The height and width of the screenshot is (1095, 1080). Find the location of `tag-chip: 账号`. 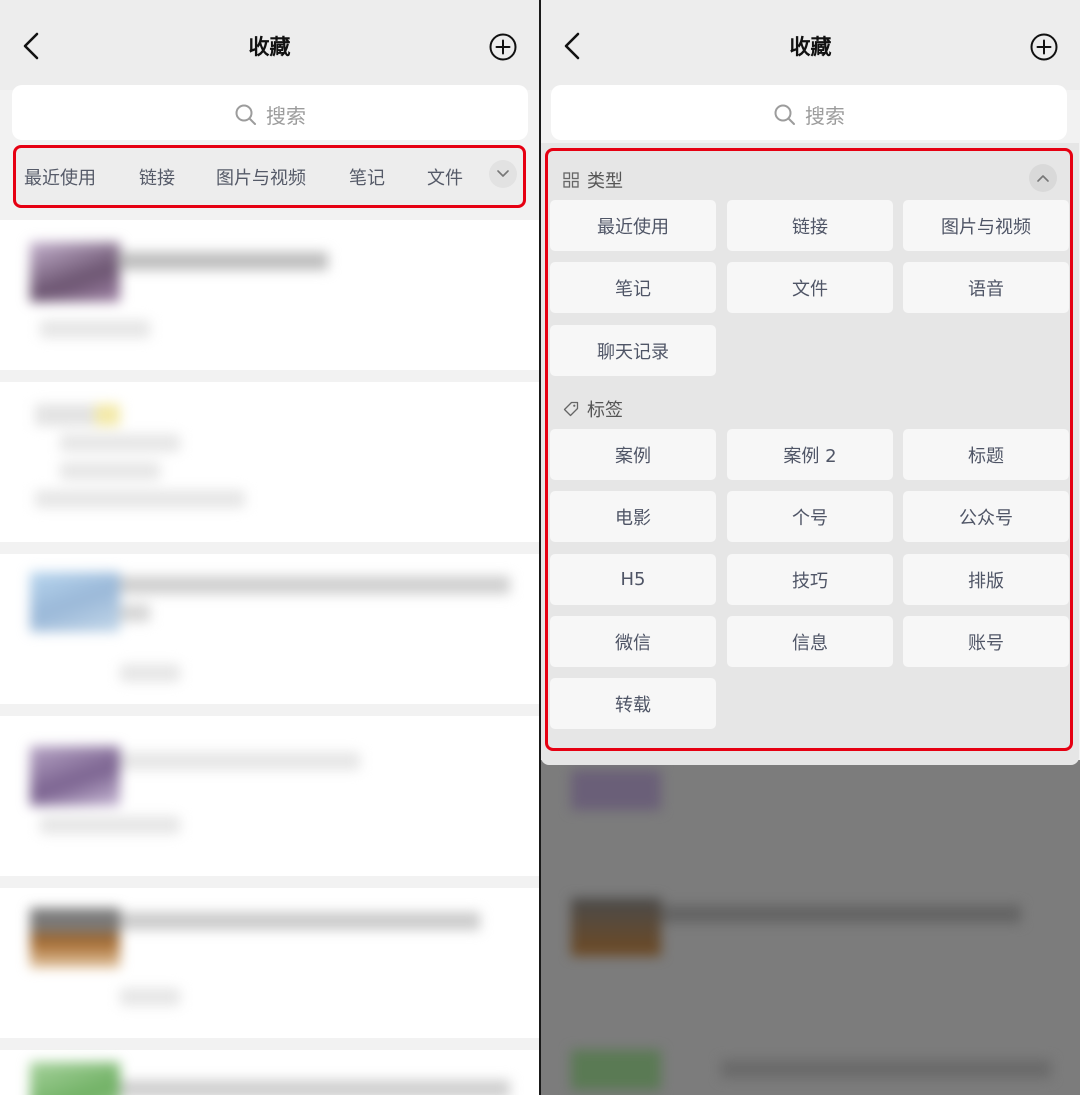

tag-chip: 账号 is located at coordinates (986, 641).